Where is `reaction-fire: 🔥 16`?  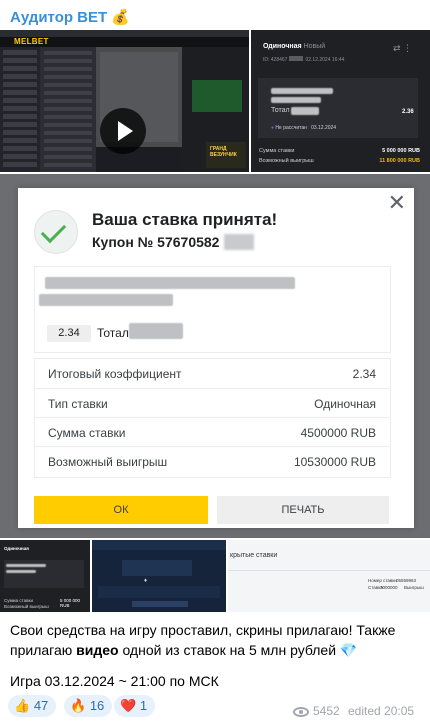 reaction-fire: 🔥 16 is located at coordinates (88, 706).